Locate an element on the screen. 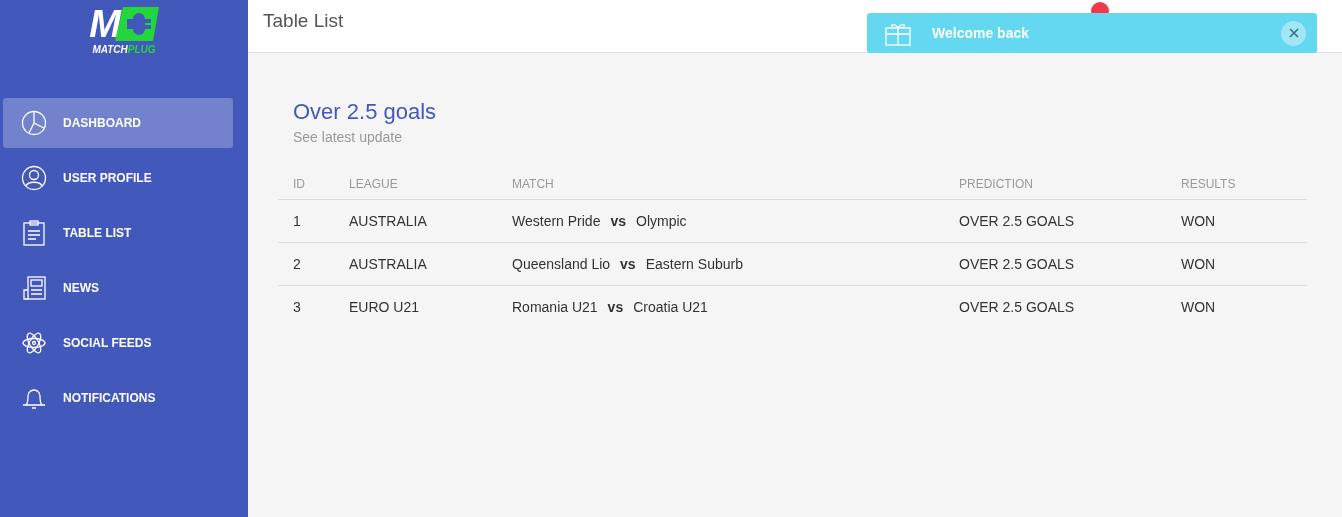 This screenshot has height=517, width=1342. sidebar-item: DASHBOARD is located at coordinates (118, 123).